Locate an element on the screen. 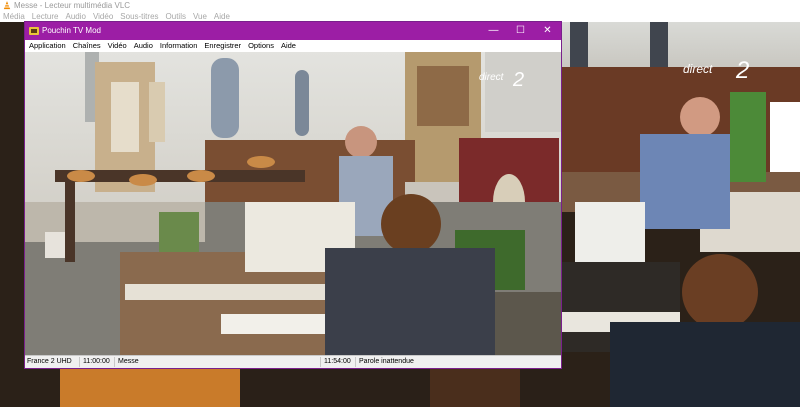 This screenshot has height=407, width=800. menu-record: Enregistrer is located at coordinates (222, 46).